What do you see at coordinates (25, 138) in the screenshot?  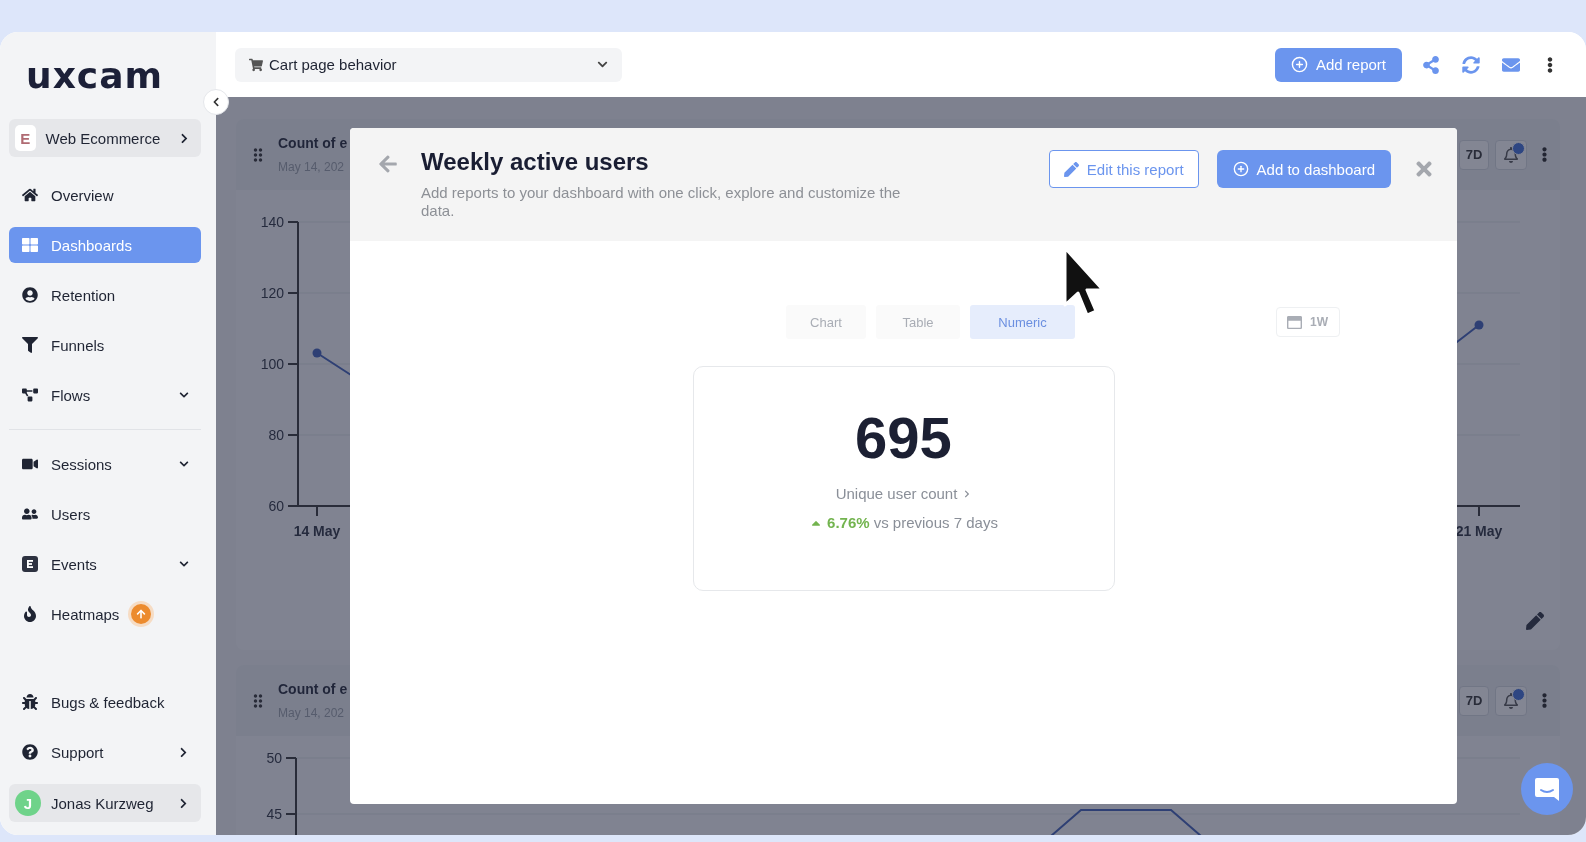 I see `workspace-avatar: E` at bounding box center [25, 138].